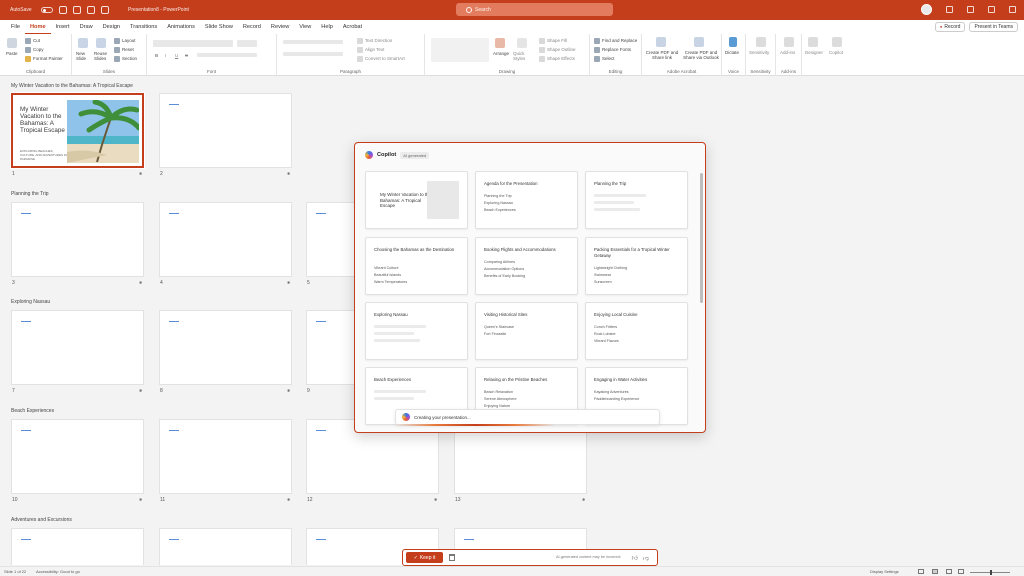  Describe the element at coordinates (143, 27) in the screenshot. I see `tab-transitions: Transitions` at that location.